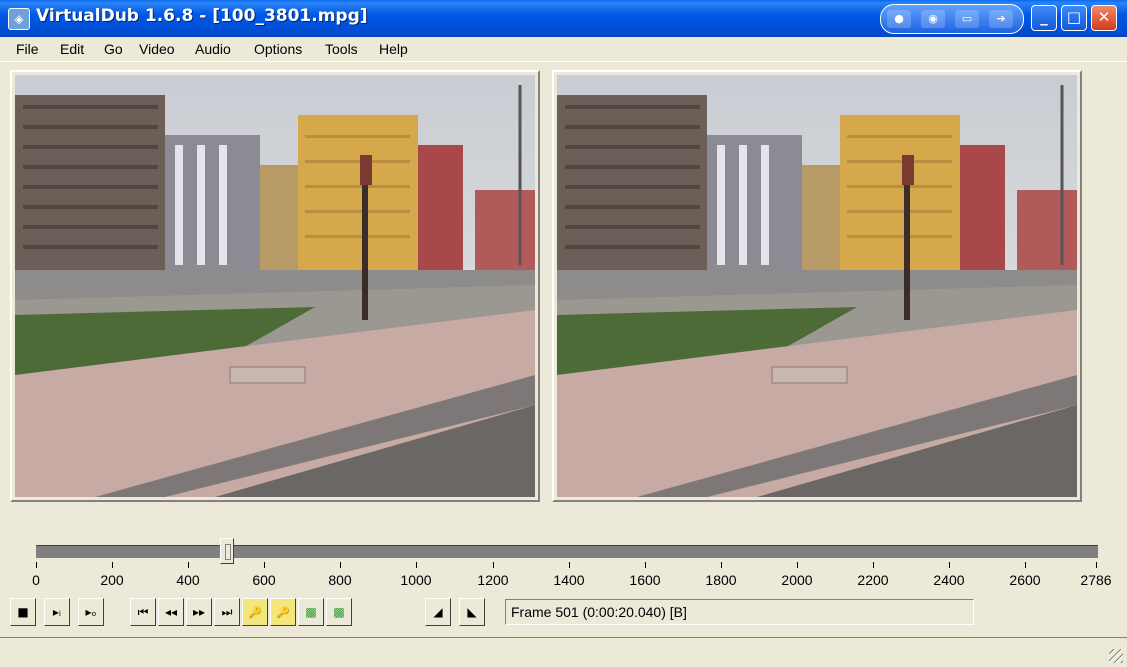 This screenshot has height=667, width=1127. What do you see at coordinates (341, 49) in the screenshot?
I see `menu-tools: Tools` at bounding box center [341, 49].